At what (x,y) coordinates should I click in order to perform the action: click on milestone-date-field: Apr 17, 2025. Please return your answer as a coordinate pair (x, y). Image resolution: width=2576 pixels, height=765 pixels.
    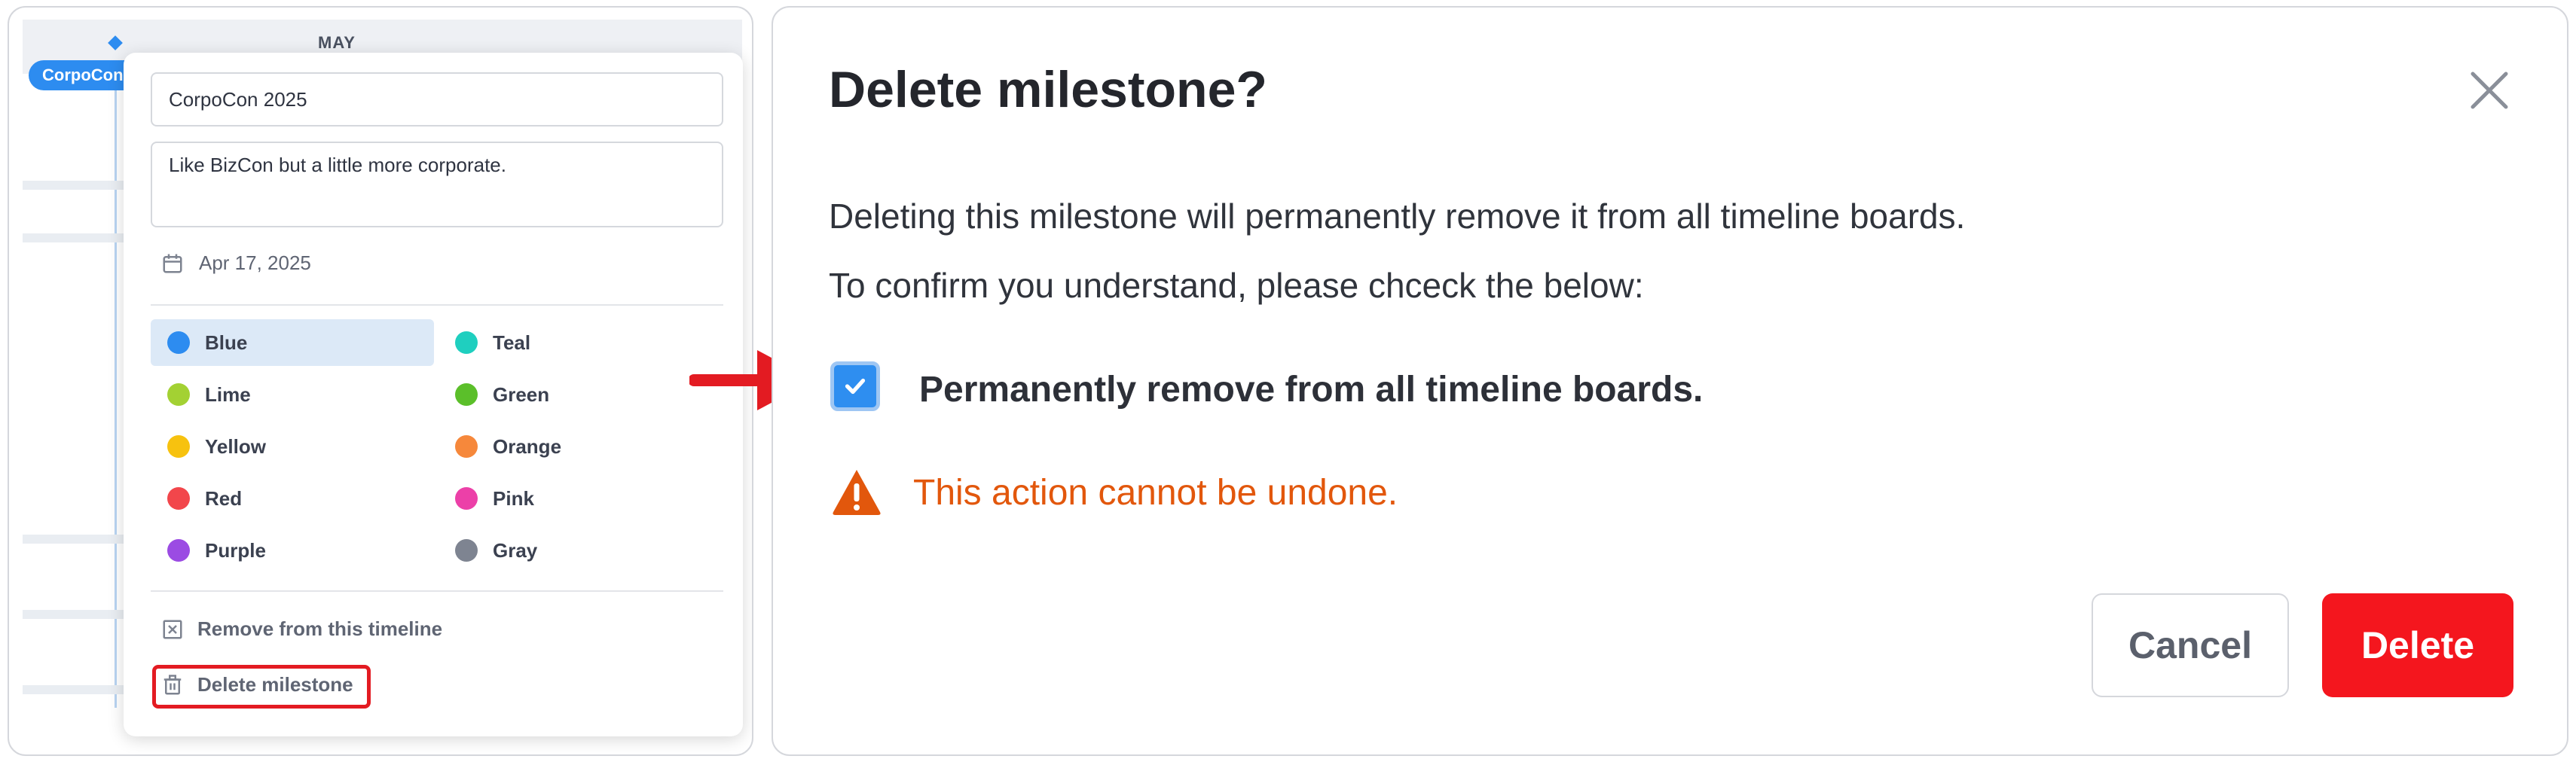
    Looking at the image, I should click on (236, 263).